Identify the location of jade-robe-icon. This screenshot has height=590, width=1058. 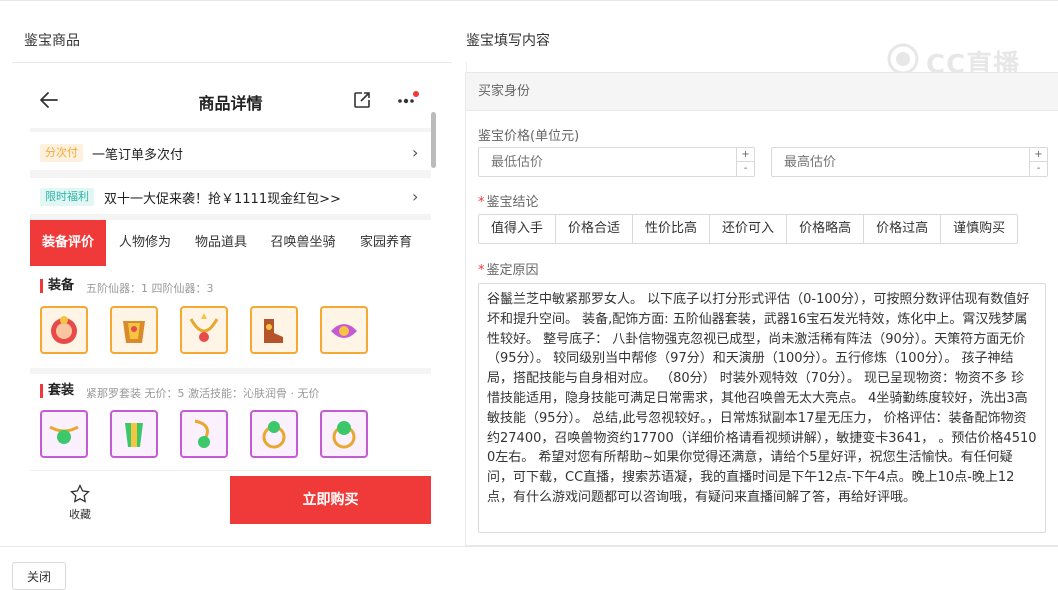
(134, 435).